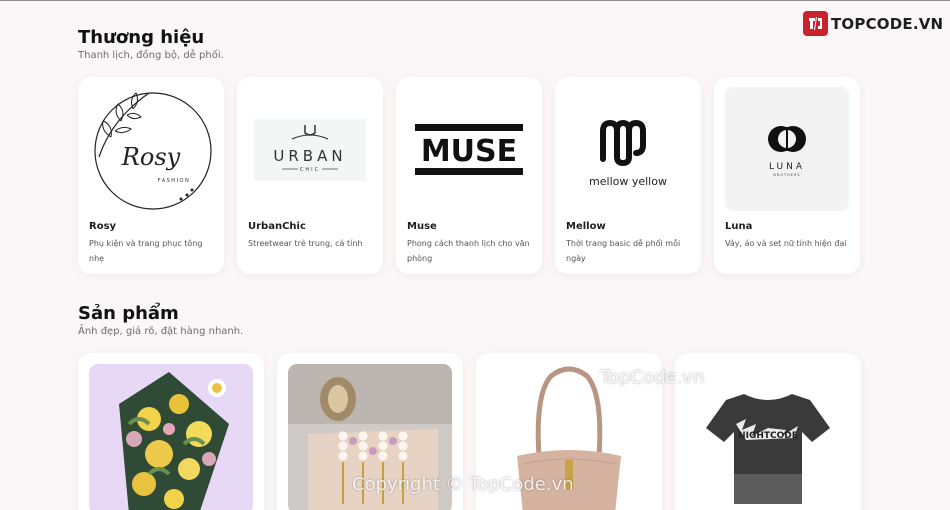  What do you see at coordinates (786, 243) in the screenshot?
I see `brand-description: Váy, áo và set nữ tính hiện đại` at bounding box center [786, 243].